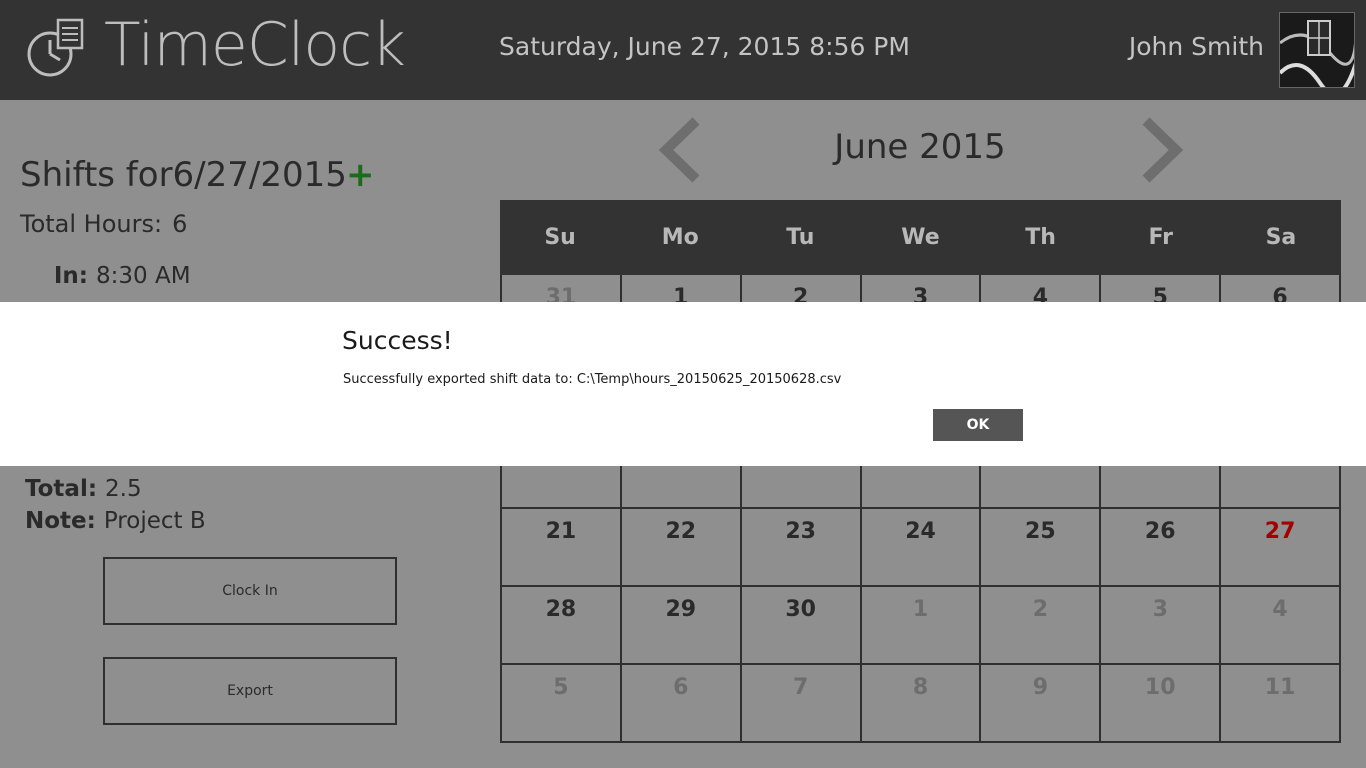  Describe the element at coordinates (920, 147) in the screenshot. I see `calendar-month-title: June 2015` at that location.